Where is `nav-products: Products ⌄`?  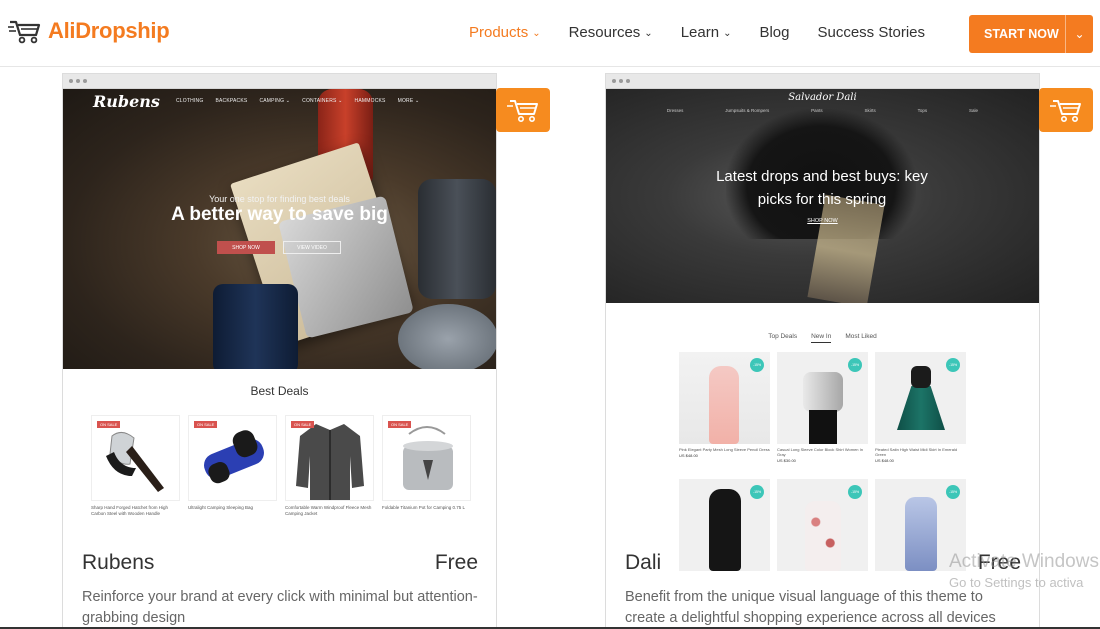
nav-products: Products ⌄ is located at coordinates (505, 32).